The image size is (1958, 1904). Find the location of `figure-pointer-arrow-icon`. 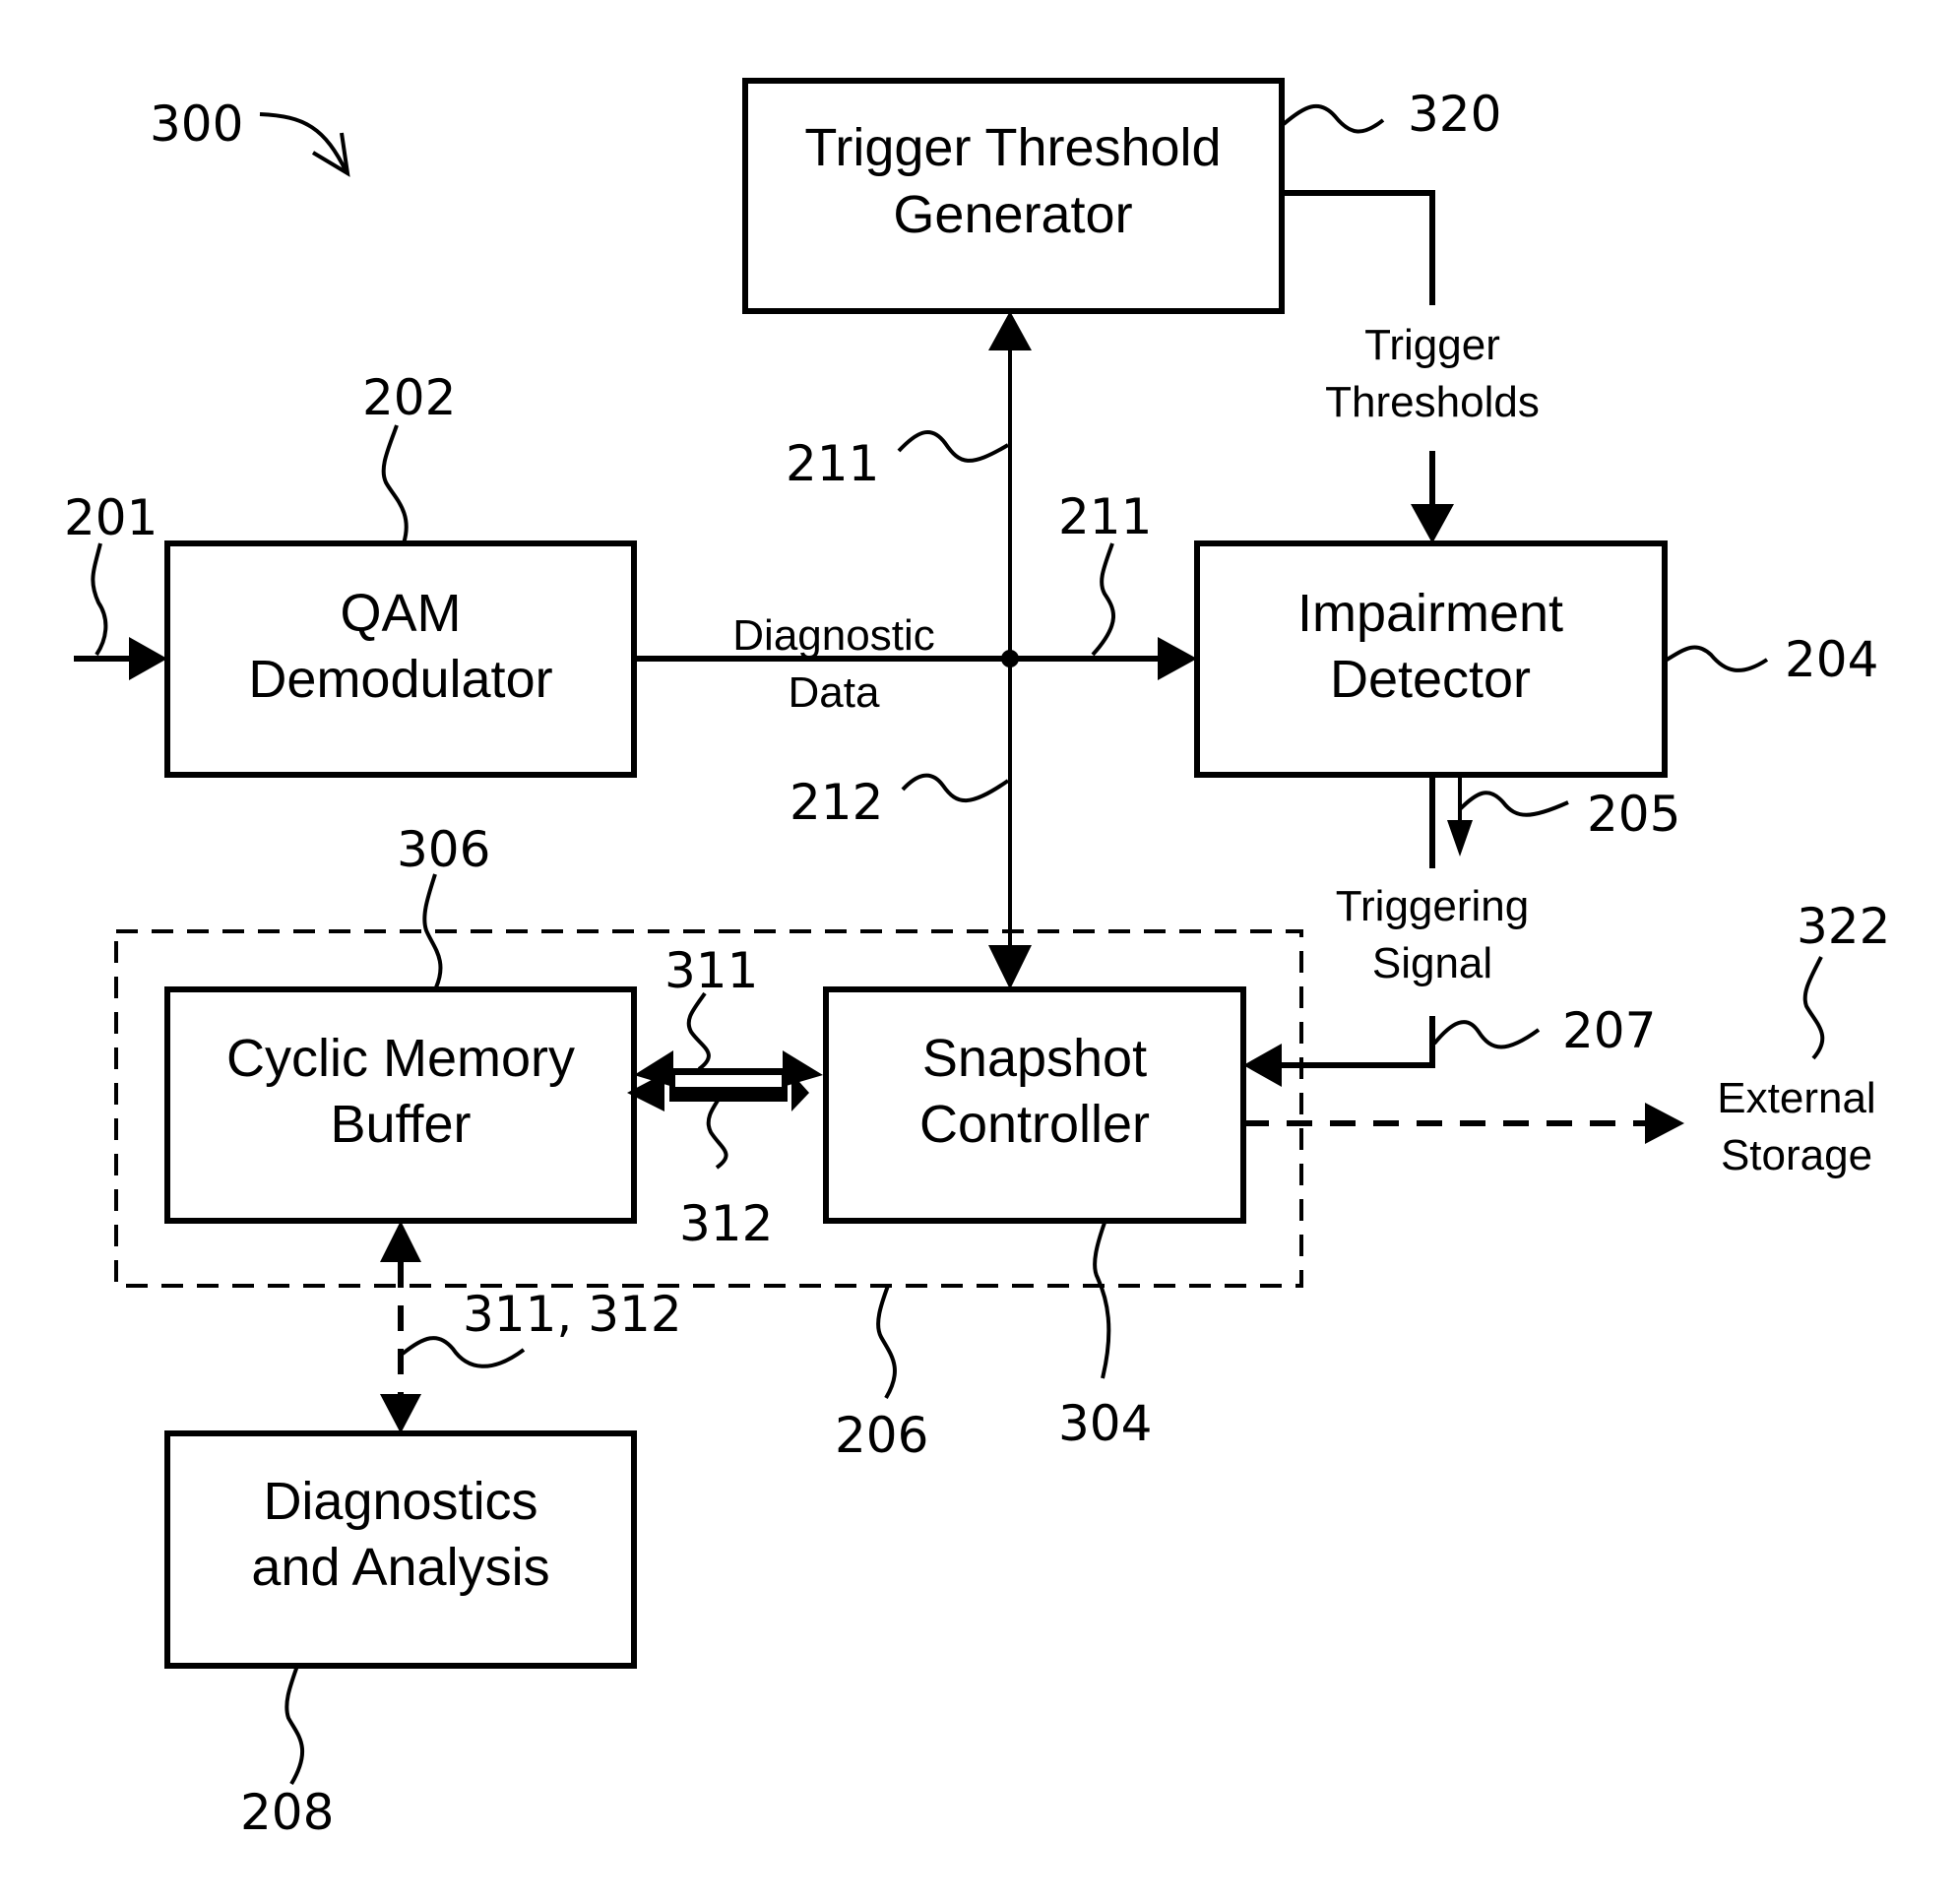

figure-pointer-arrow-icon is located at coordinates (304, 144).